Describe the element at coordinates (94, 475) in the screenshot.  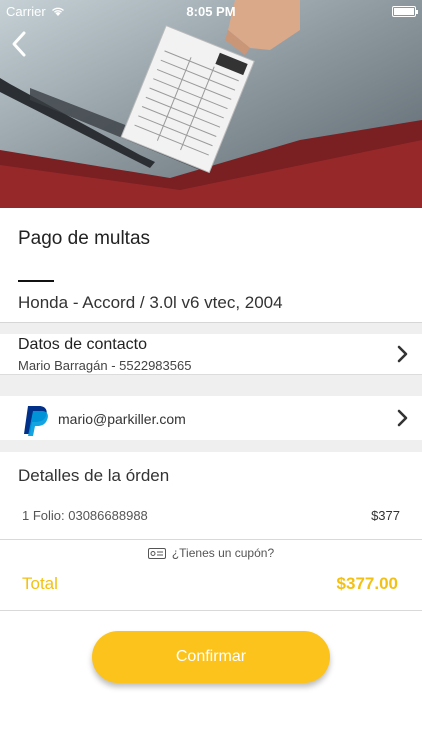
I see `order-details-title: Detalles de la órden` at that location.